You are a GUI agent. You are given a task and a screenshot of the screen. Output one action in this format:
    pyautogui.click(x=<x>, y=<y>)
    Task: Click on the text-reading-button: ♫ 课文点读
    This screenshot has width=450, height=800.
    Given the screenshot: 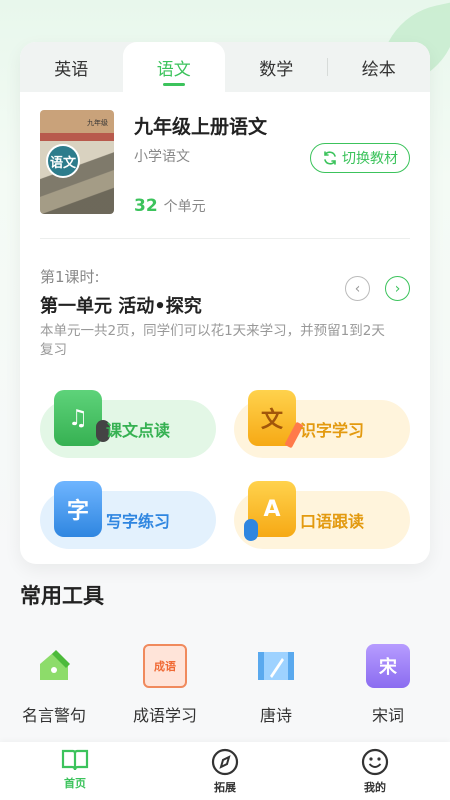 What is the action you would take?
    pyautogui.click(x=128, y=424)
    